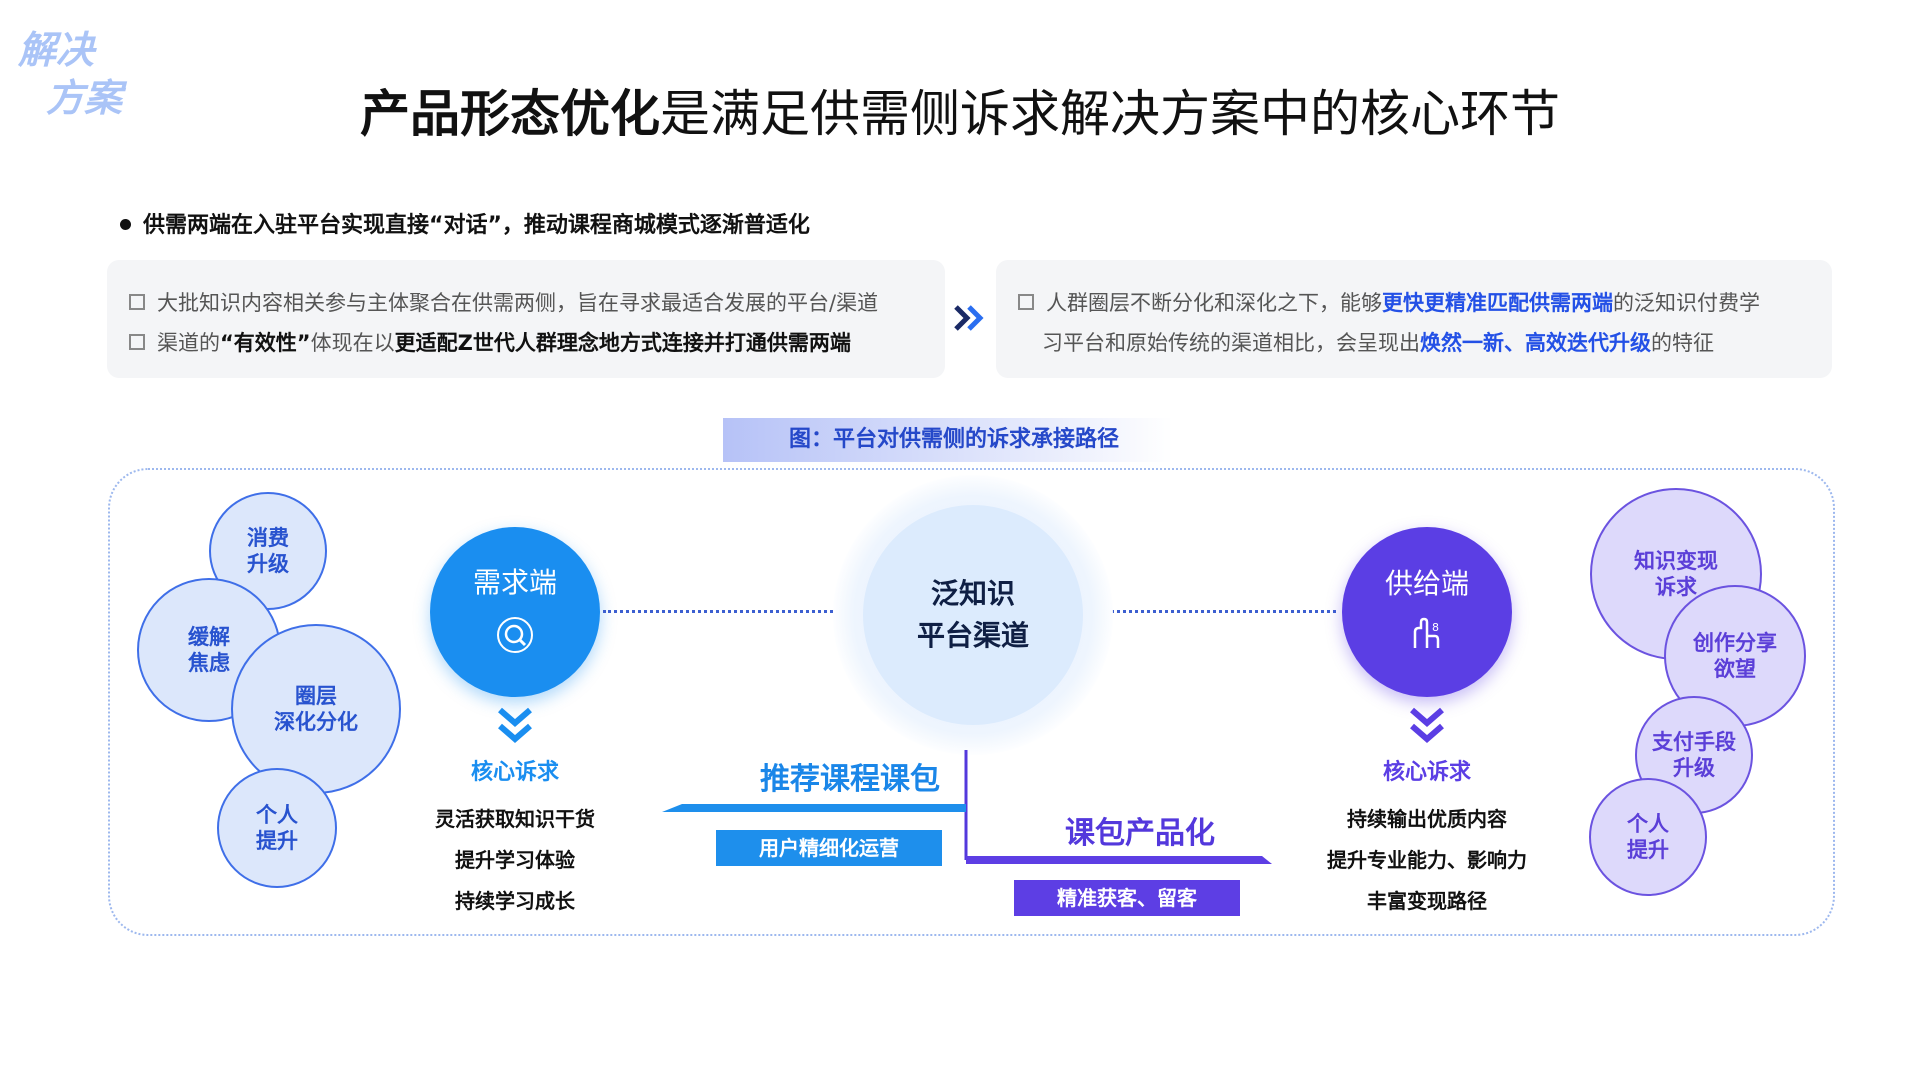 Image resolution: width=1920 pixels, height=1080 pixels. Describe the element at coordinates (1735, 669) in the screenshot. I see `bubble-line: 欲望` at that location.